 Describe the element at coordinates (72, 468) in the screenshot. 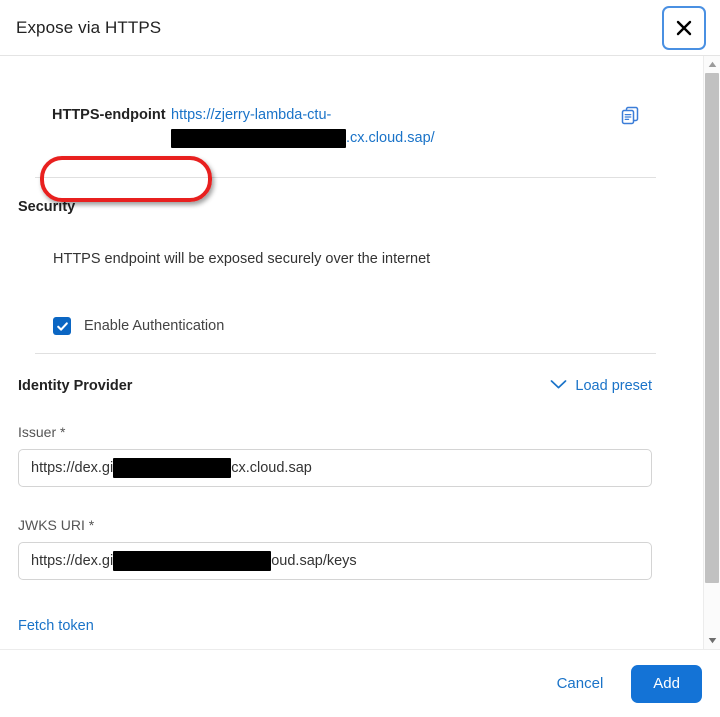

I see `issuer-value-prefix: https://dex.gi` at that location.